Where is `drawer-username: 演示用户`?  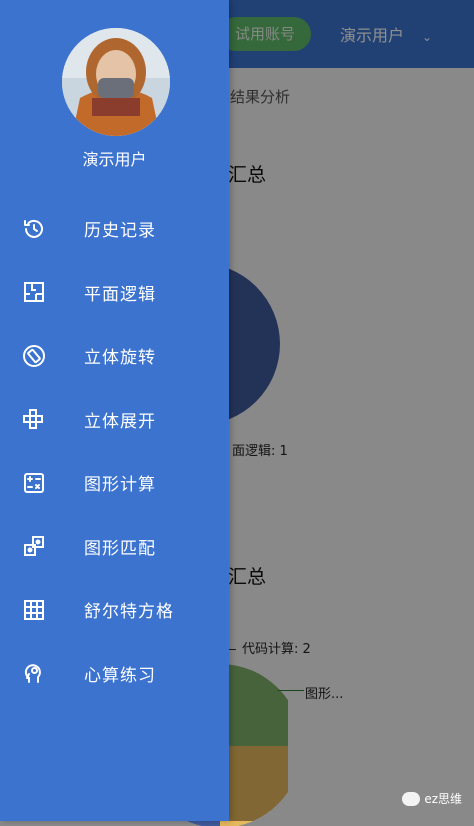 drawer-username: 演示用户 is located at coordinates (114, 159).